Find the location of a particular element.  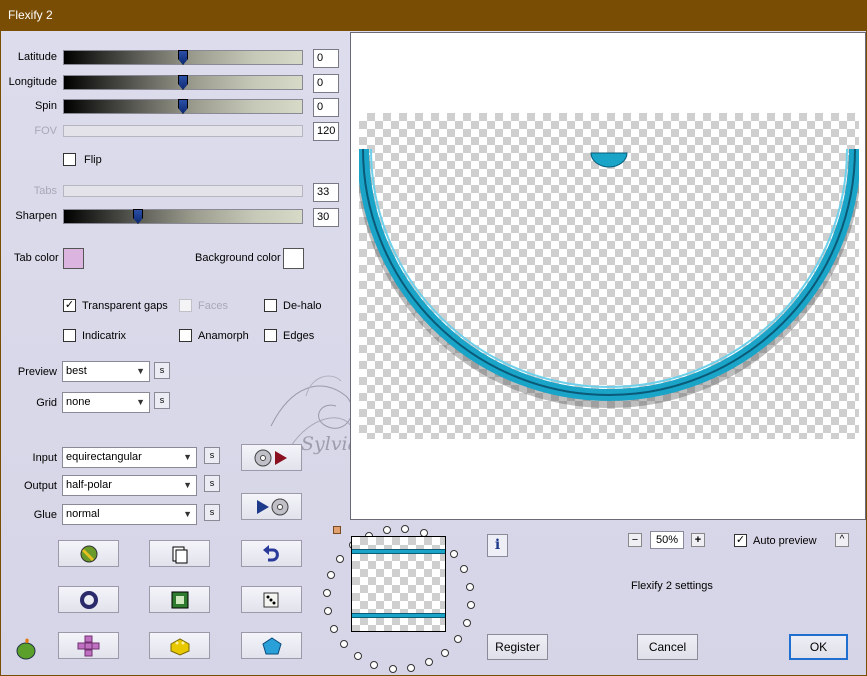

auto-preview-checkbox: ✓ is located at coordinates (740, 540).